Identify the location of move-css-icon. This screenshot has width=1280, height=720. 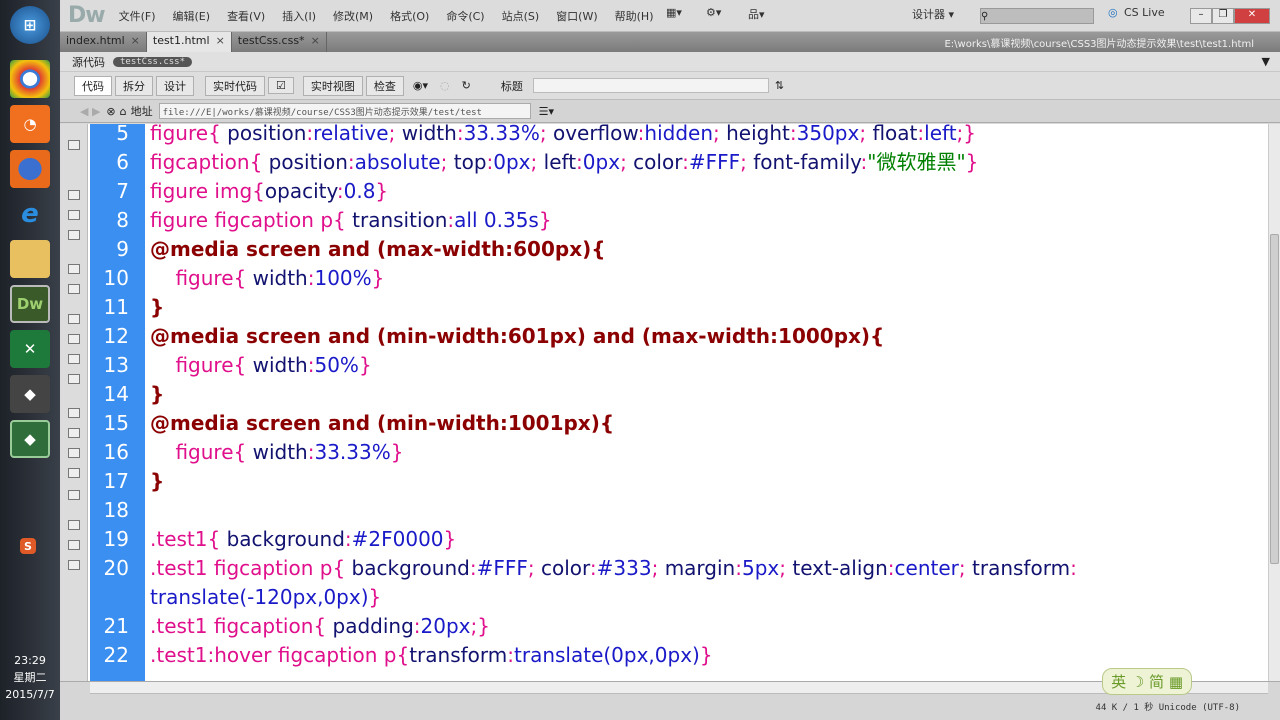
(74, 495).